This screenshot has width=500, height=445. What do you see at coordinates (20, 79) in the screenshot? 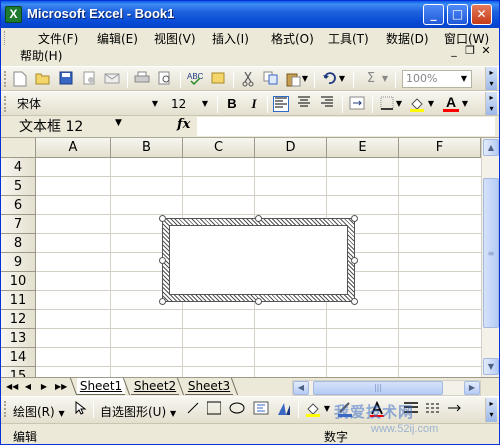
I see `new-icon` at bounding box center [20, 79].